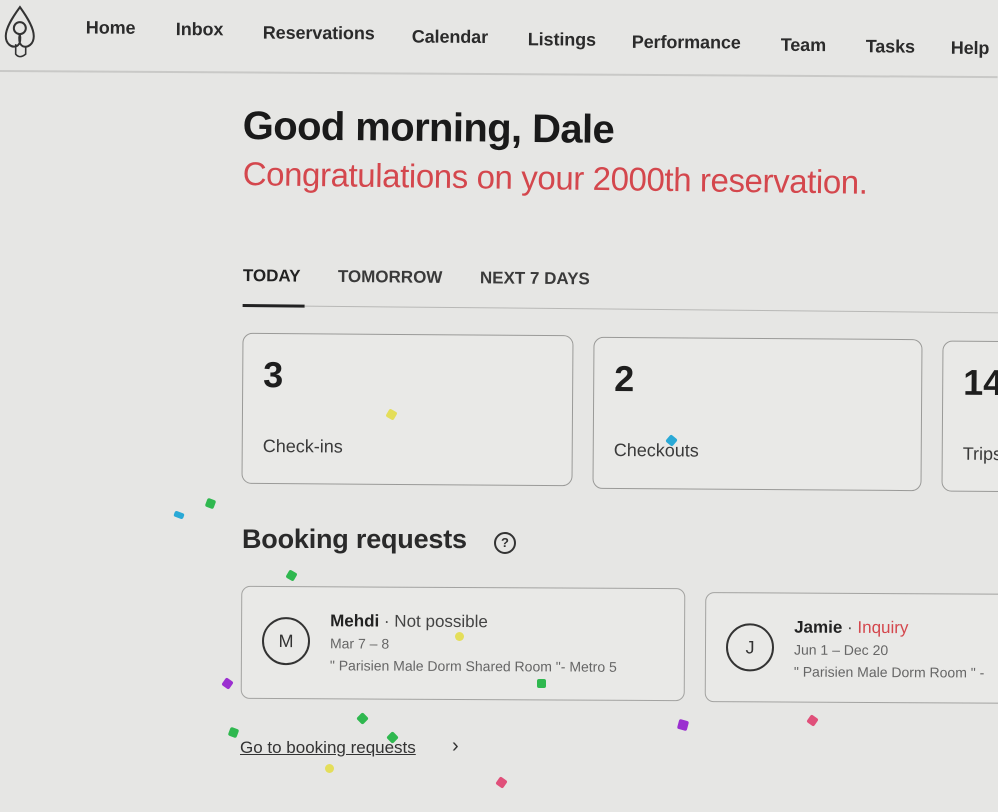 The height and width of the screenshot is (812, 998). Describe the element at coordinates (980, 454) in the screenshot. I see `trips-label: Trips` at that location.